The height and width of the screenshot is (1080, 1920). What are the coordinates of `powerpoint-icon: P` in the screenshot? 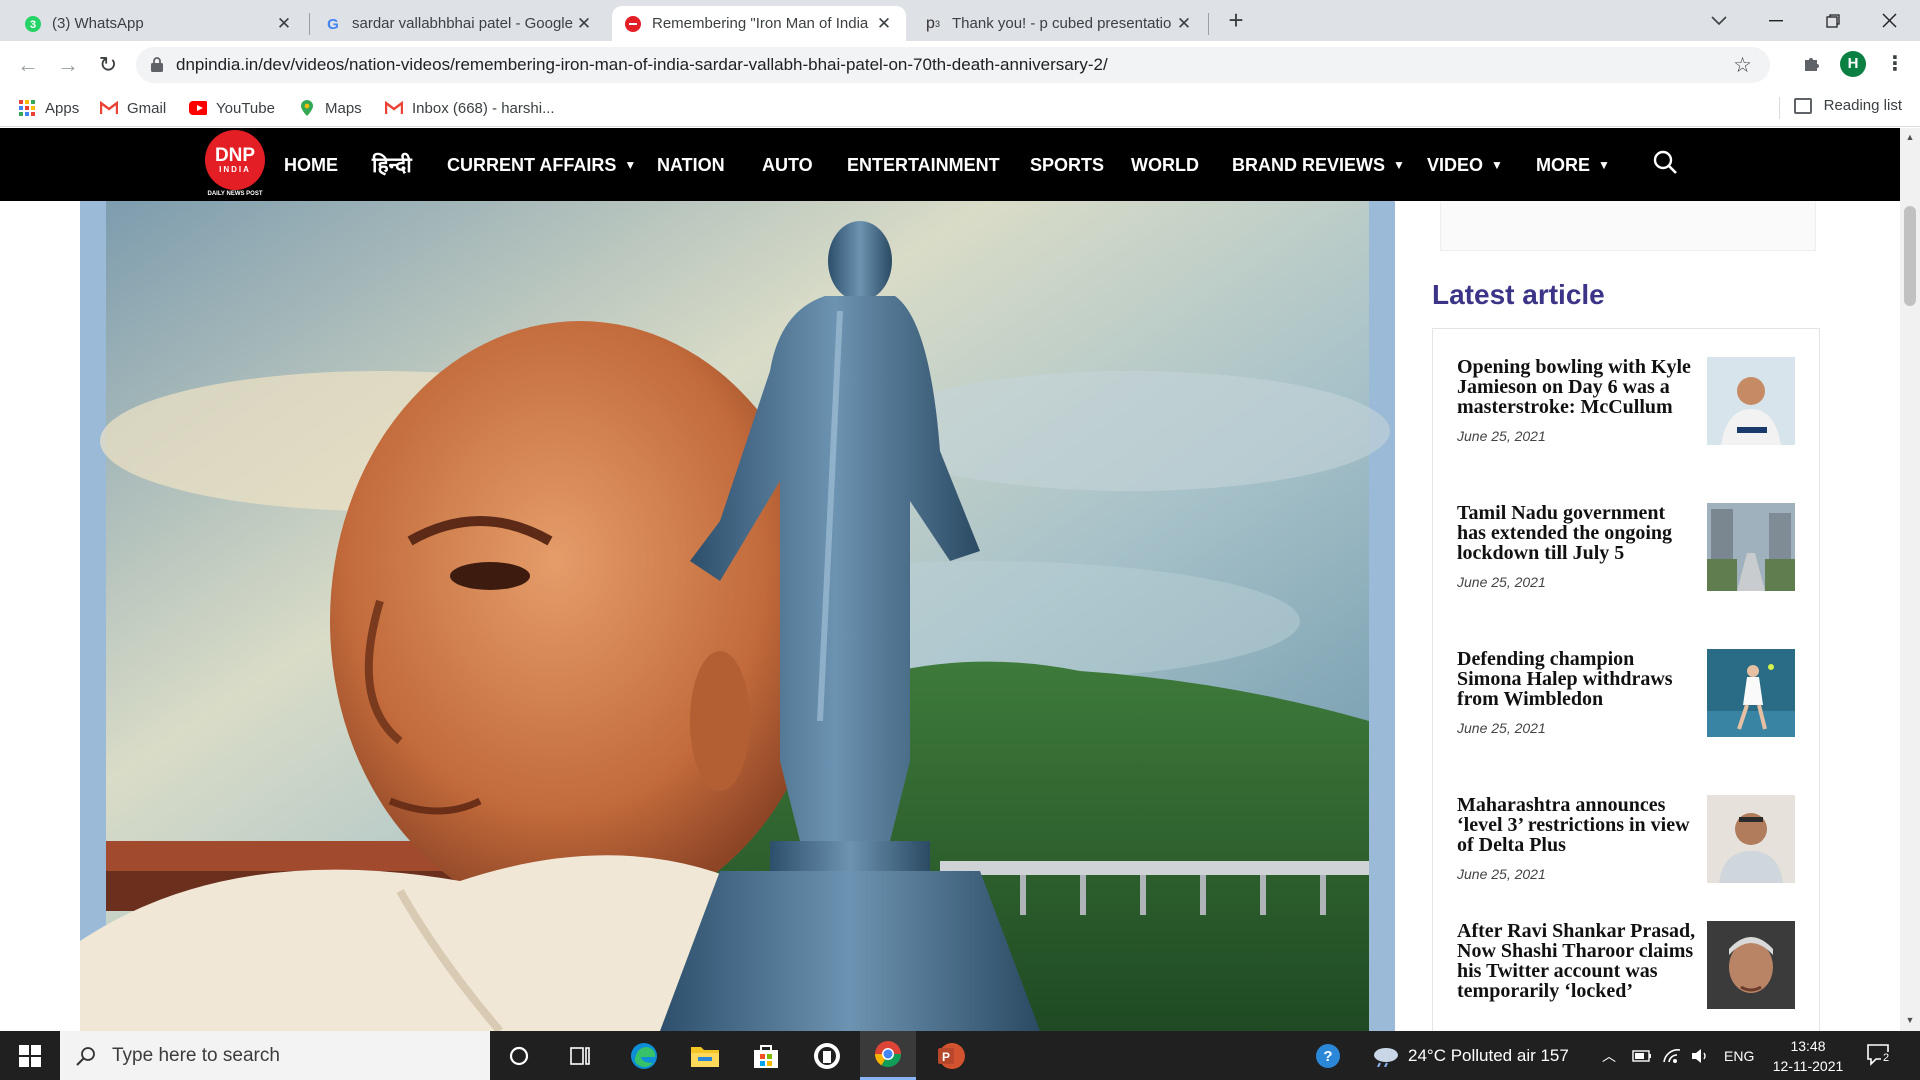 It's located at (951, 1055).